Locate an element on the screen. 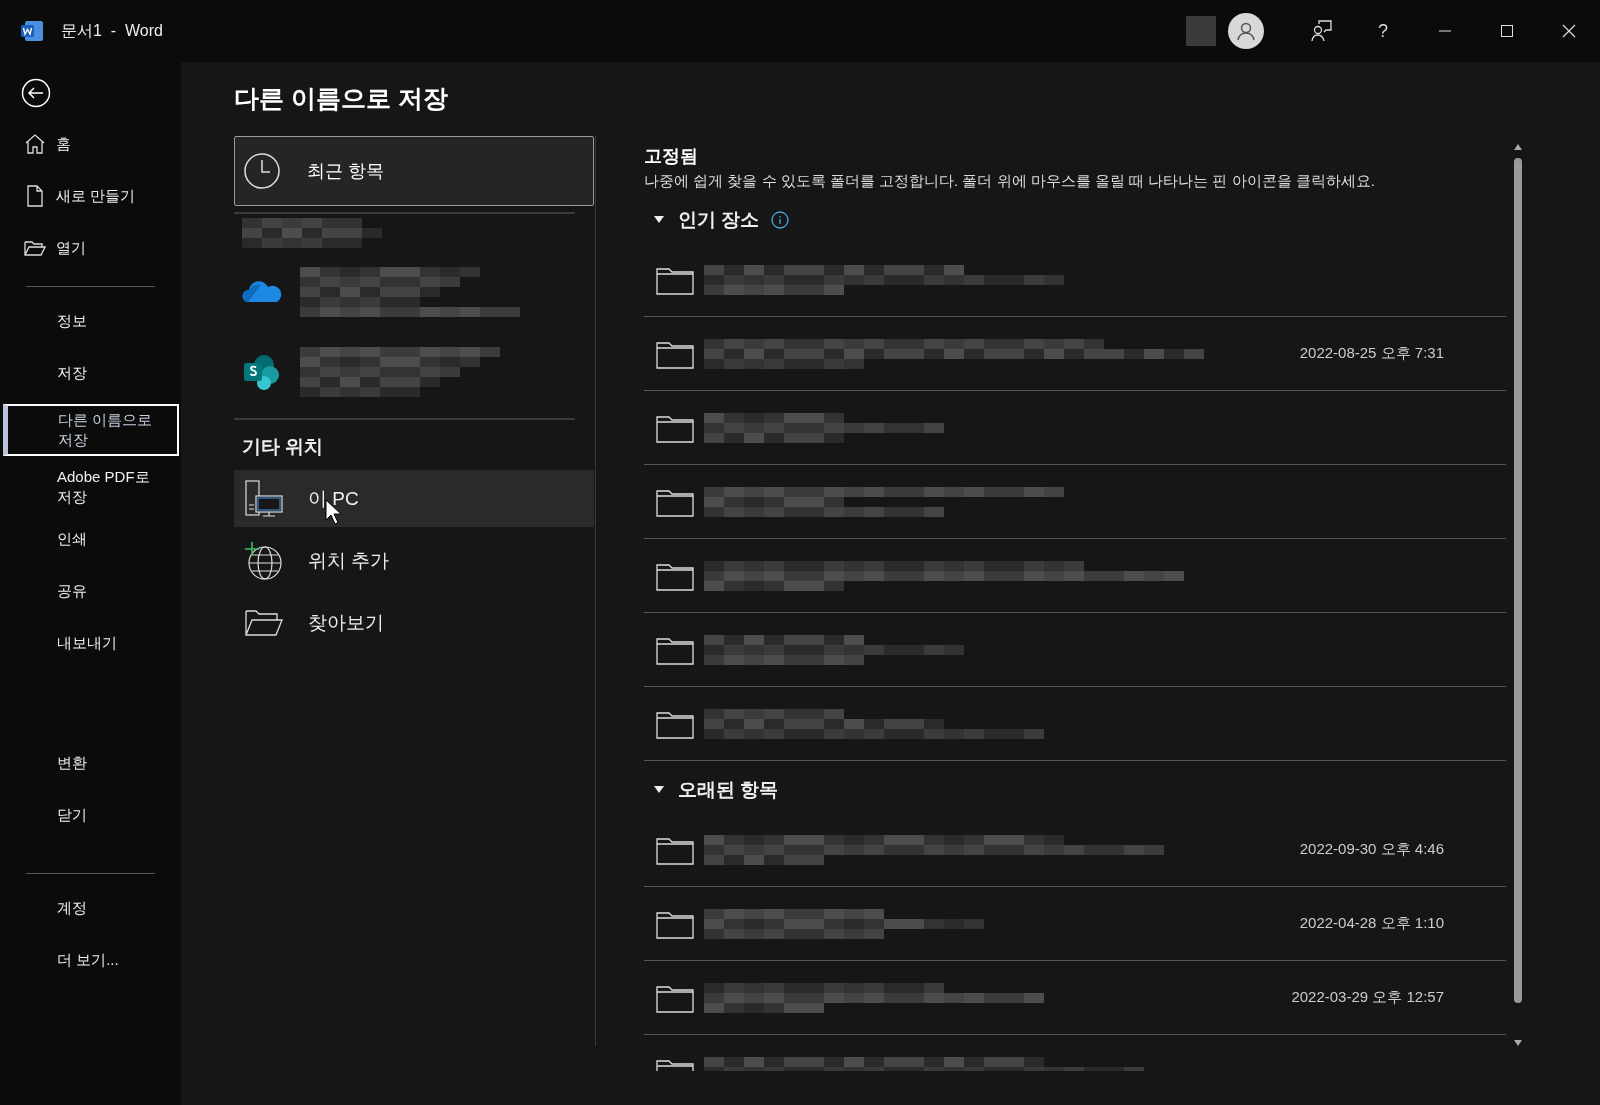 The height and width of the screenshot is (1105, 1600). sidebar-item: 공유 is located at coordinates (90, 591).